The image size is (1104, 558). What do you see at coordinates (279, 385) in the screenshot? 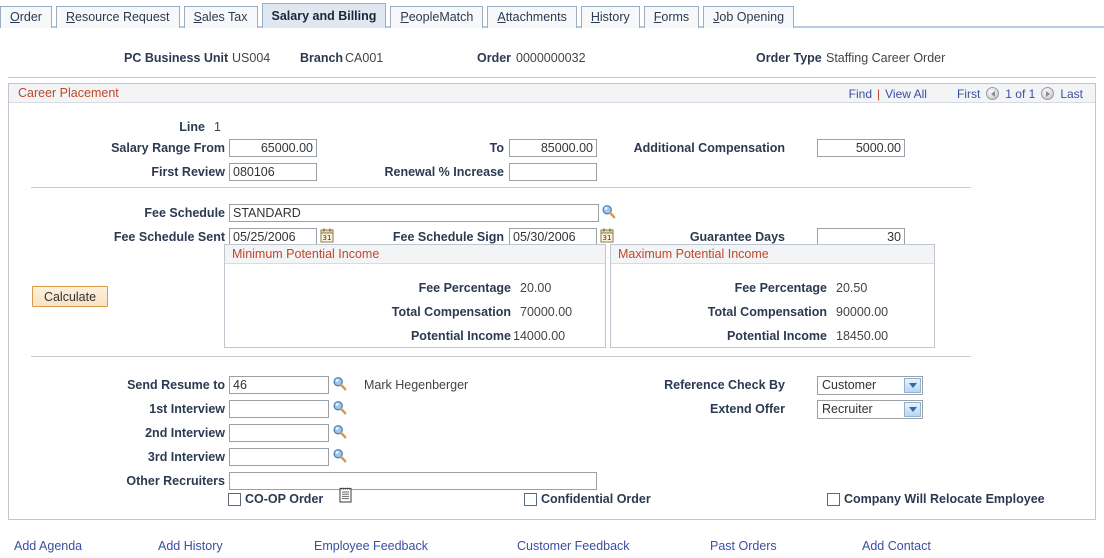
I see `send-resume-to-input` at bounding box center [279, 385].